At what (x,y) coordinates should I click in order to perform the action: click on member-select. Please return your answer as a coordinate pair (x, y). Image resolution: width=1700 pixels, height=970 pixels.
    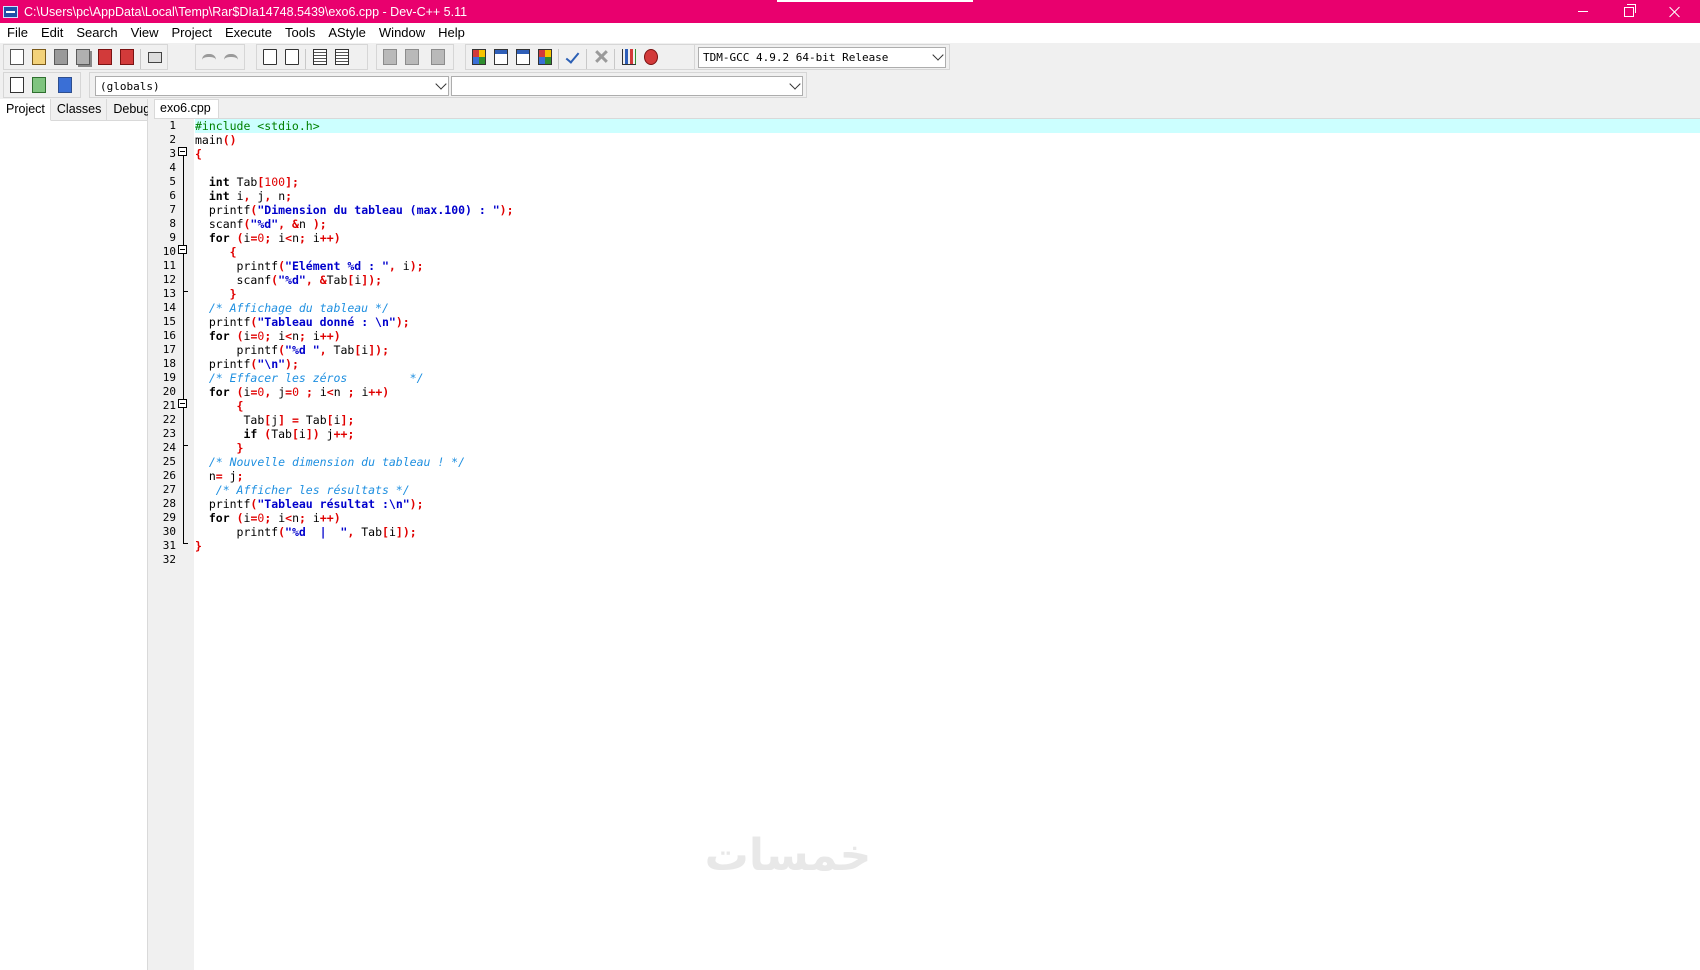
    Looking at the image, I should click on (627, 86).